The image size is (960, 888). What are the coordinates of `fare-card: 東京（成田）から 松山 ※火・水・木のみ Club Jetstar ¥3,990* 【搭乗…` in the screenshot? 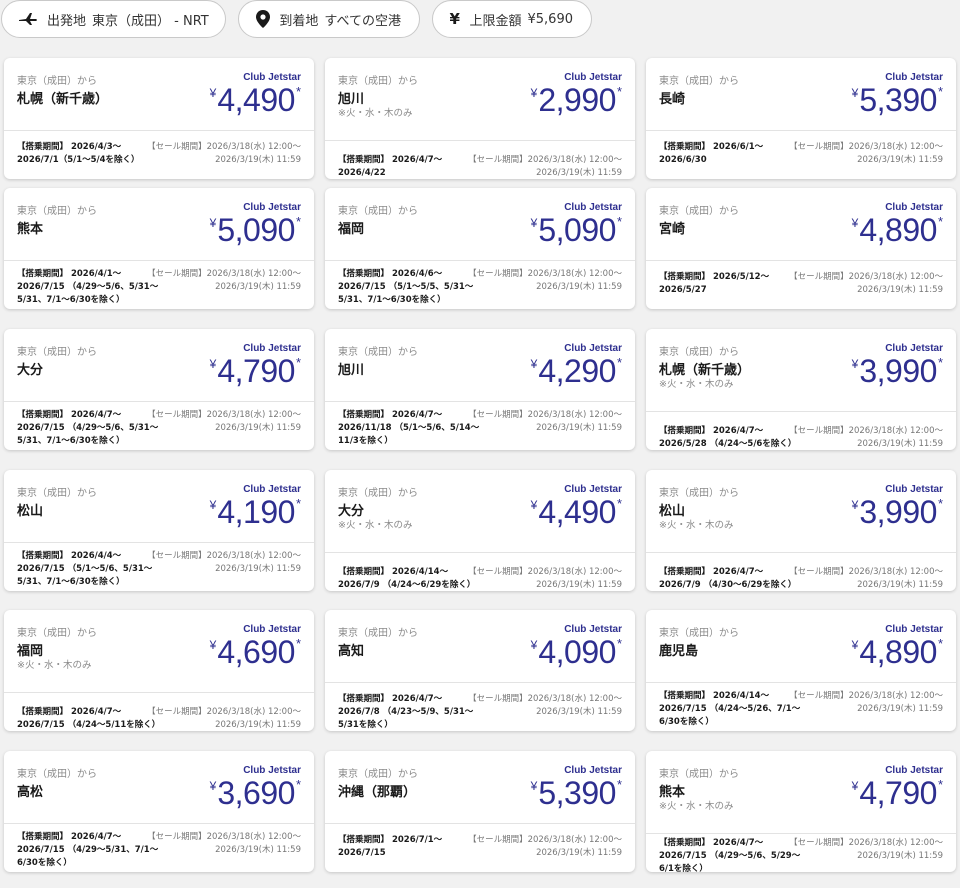 It's located at (801, 530).